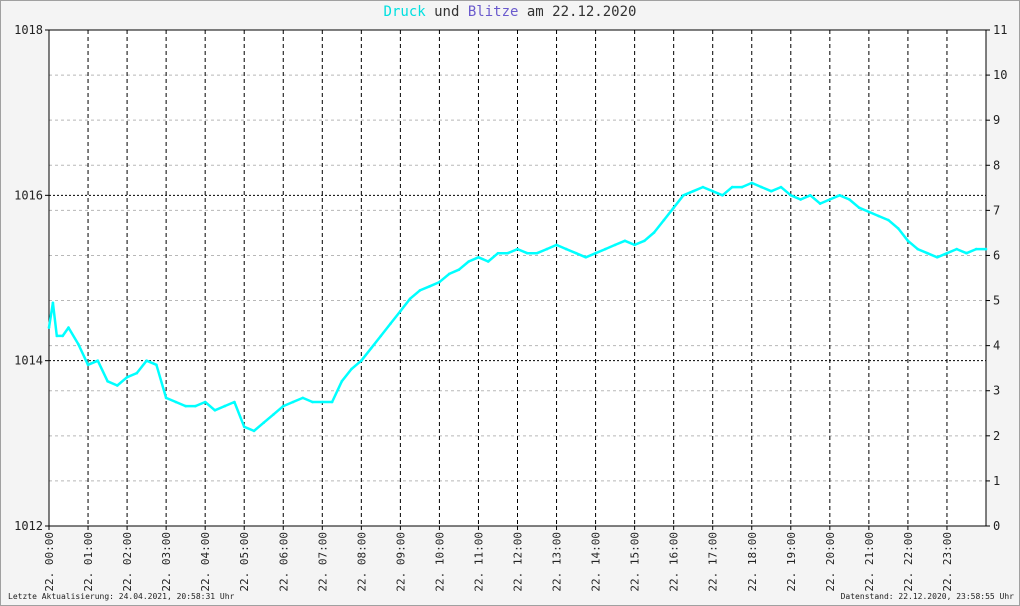 The image size is (1020, 606). I want to click on x-tick-label: 22. 09:00, so click(400, 562).